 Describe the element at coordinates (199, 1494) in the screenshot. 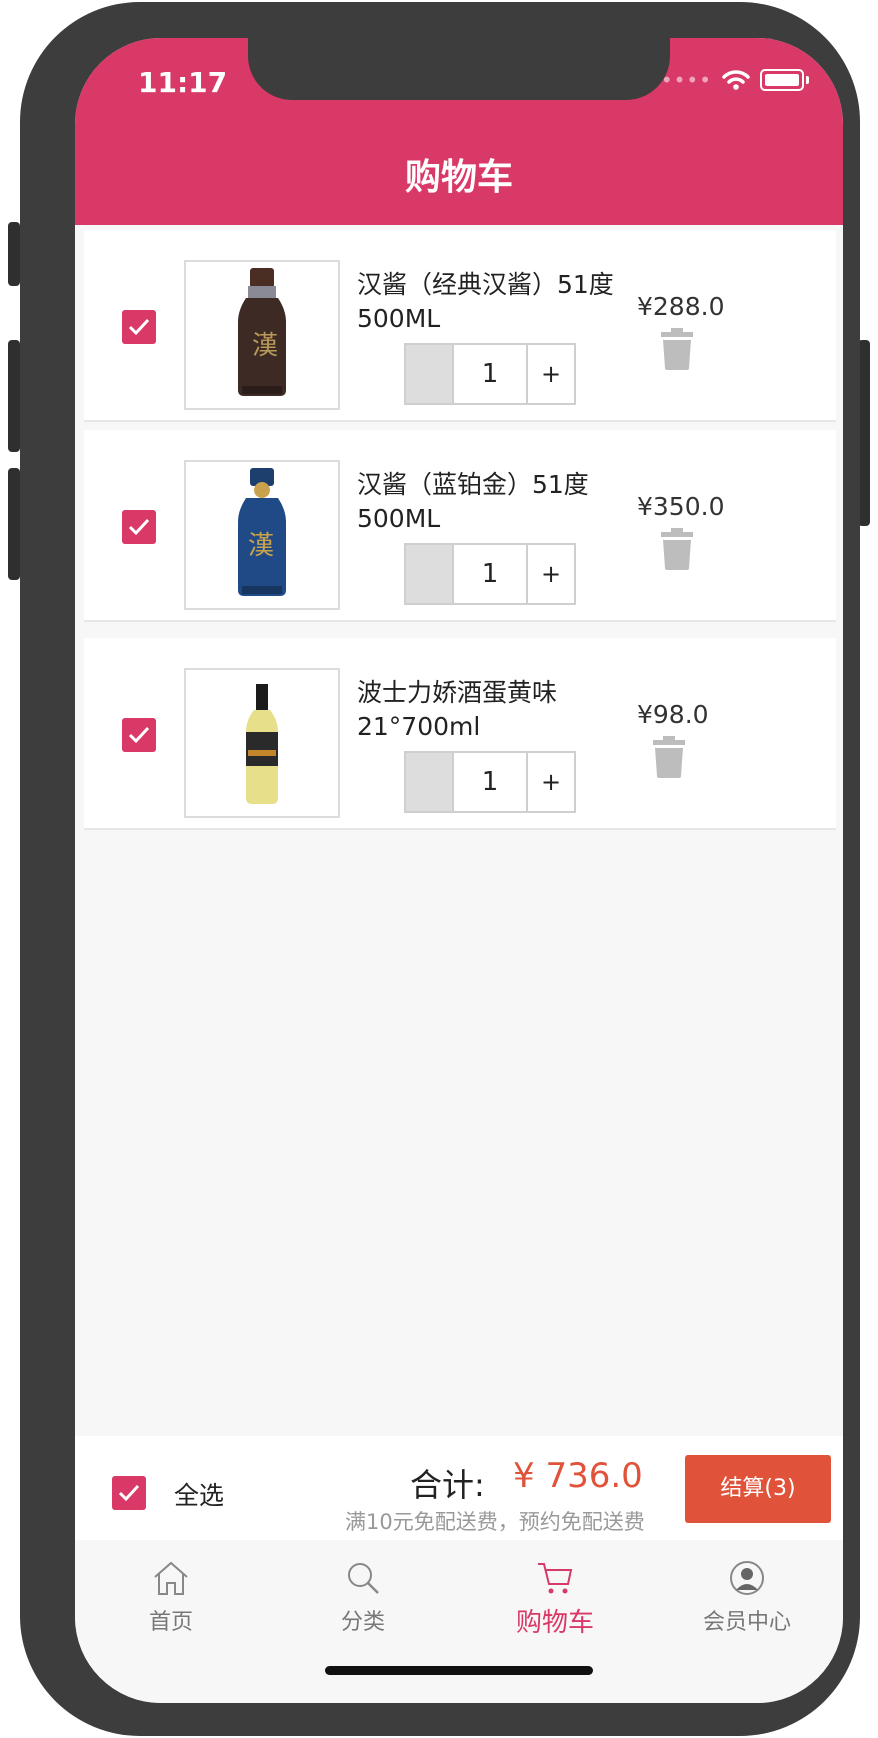

I see `select-all-label: 全选` at that location.